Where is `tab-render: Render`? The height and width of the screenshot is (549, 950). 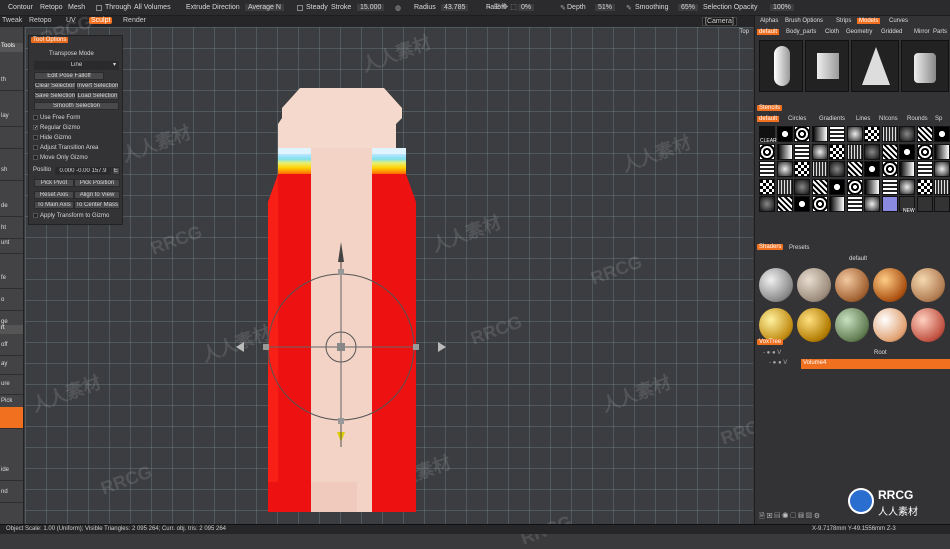 tab-render: Render is located at coordinates (134, 20).